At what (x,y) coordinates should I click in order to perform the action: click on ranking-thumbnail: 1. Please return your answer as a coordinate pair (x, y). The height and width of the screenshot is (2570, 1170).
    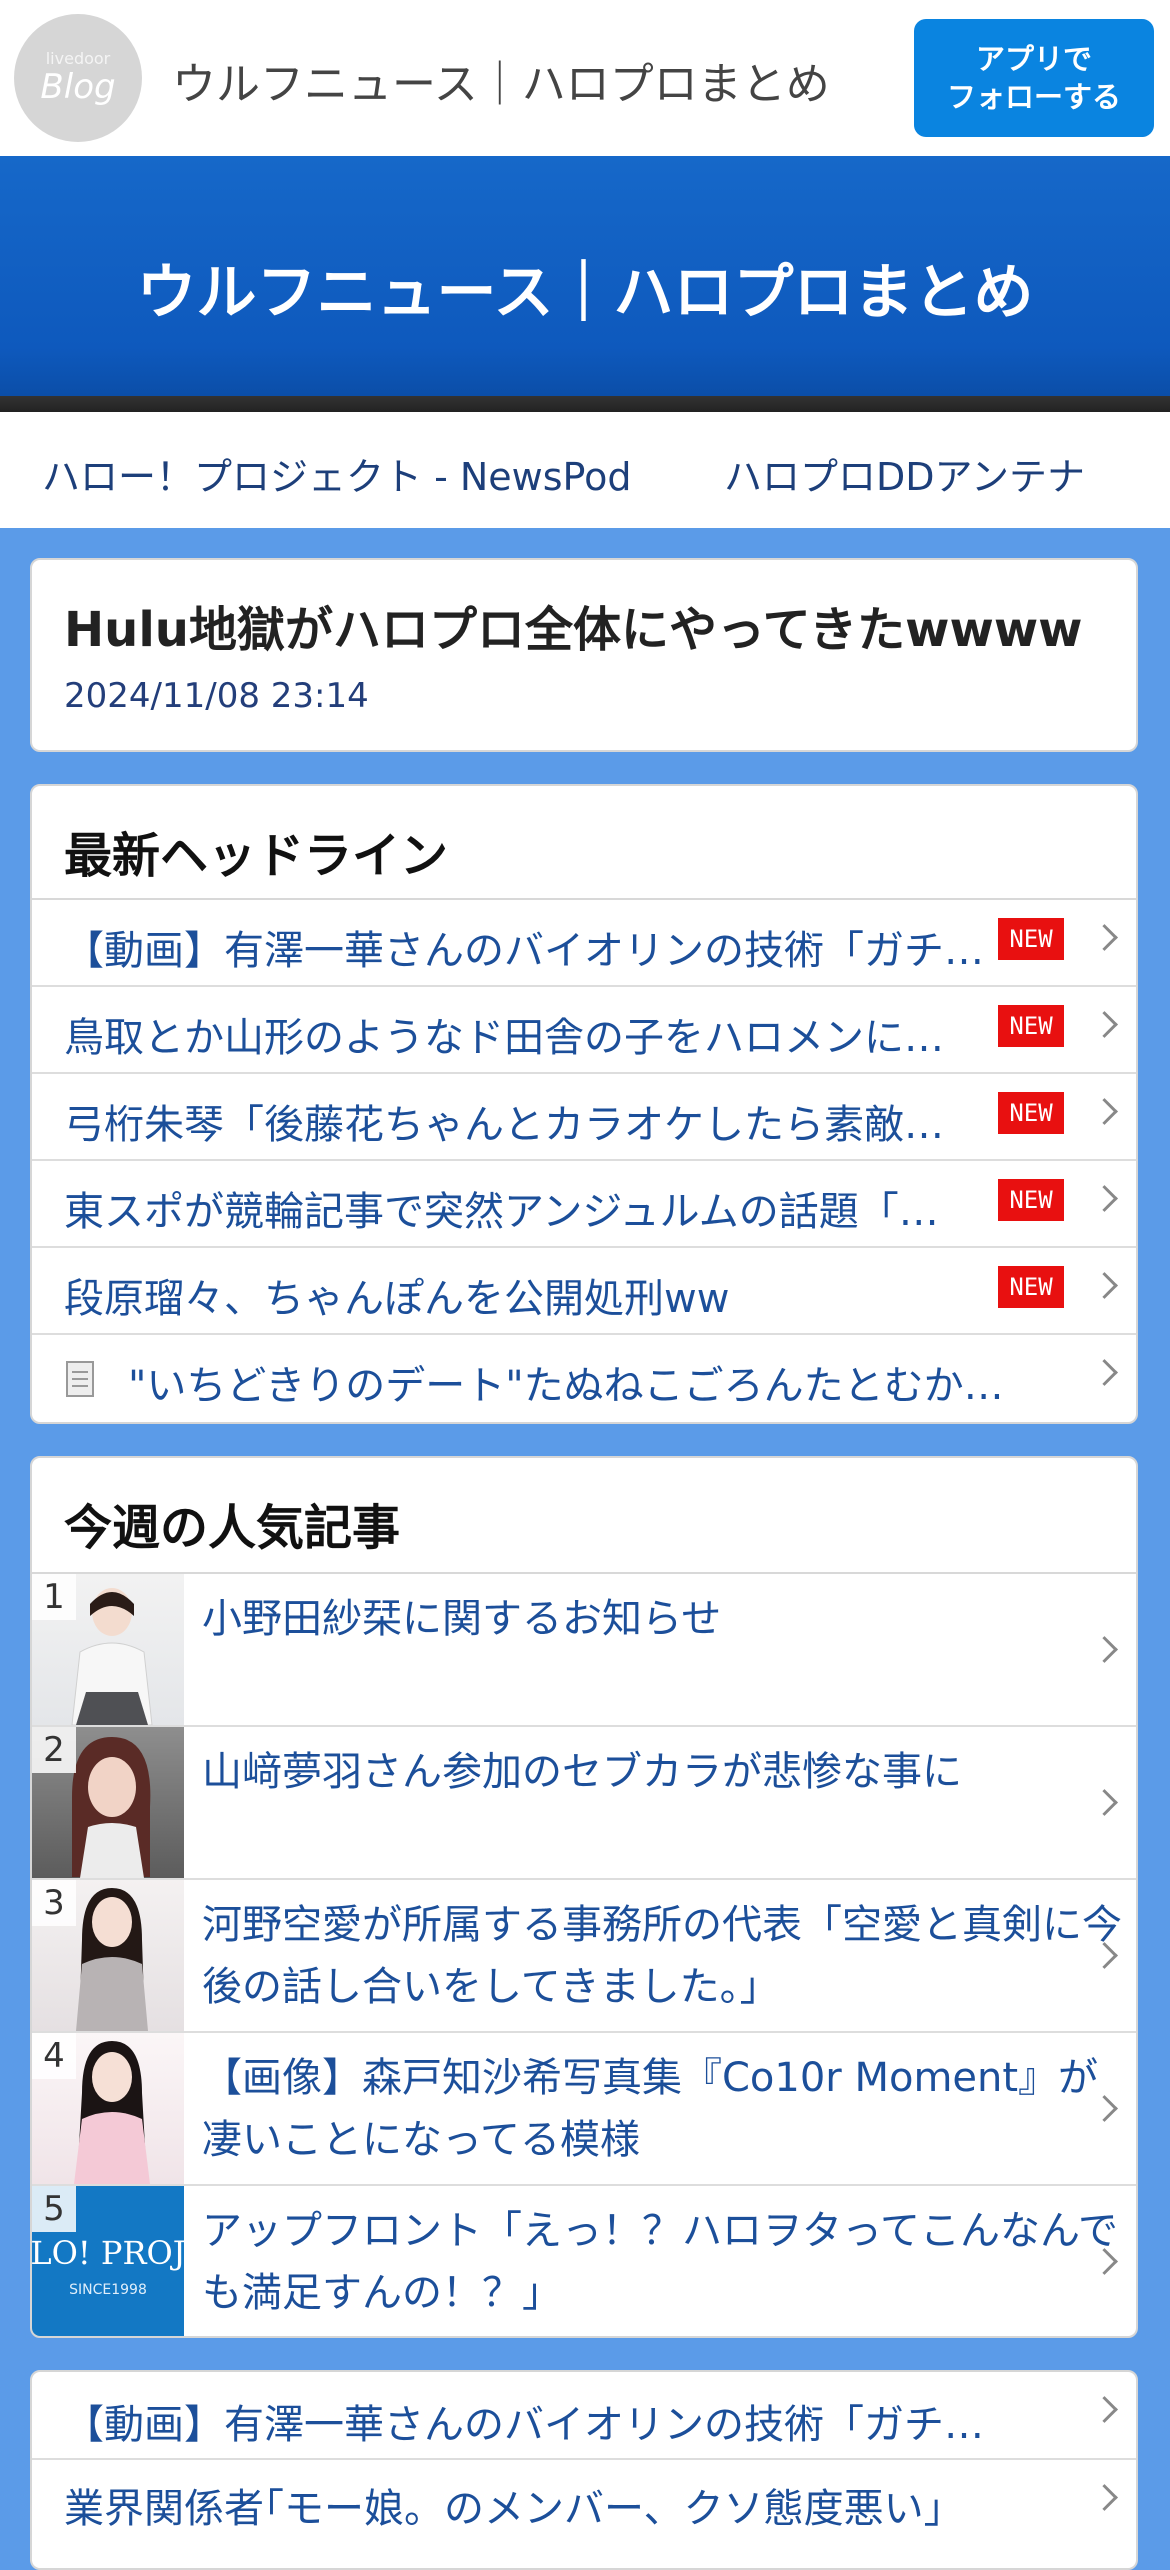
    Looking at the image, I should click on (108, 1649).